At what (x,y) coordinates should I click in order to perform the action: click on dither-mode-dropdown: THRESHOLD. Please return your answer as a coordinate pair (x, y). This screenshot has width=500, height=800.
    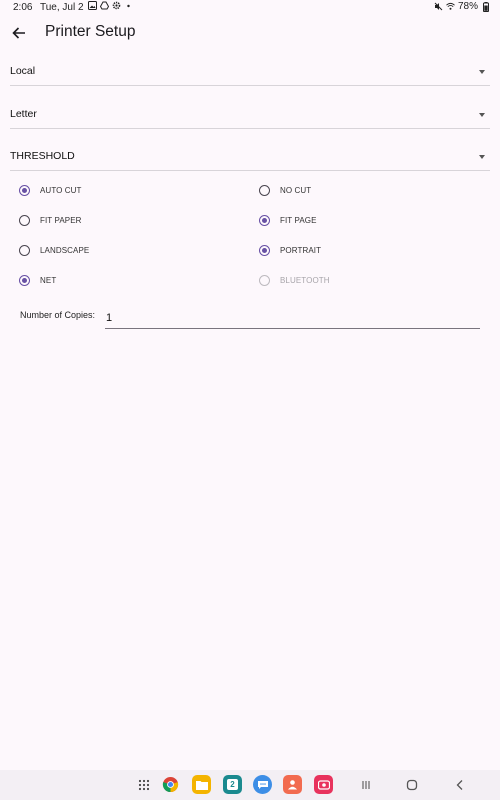
    Looking at the image, I should click on (250, 157).